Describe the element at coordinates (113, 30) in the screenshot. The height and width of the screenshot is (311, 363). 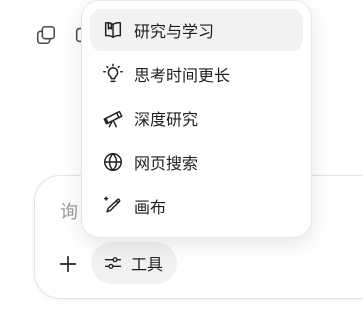
I see `book-open-icon` at that location.